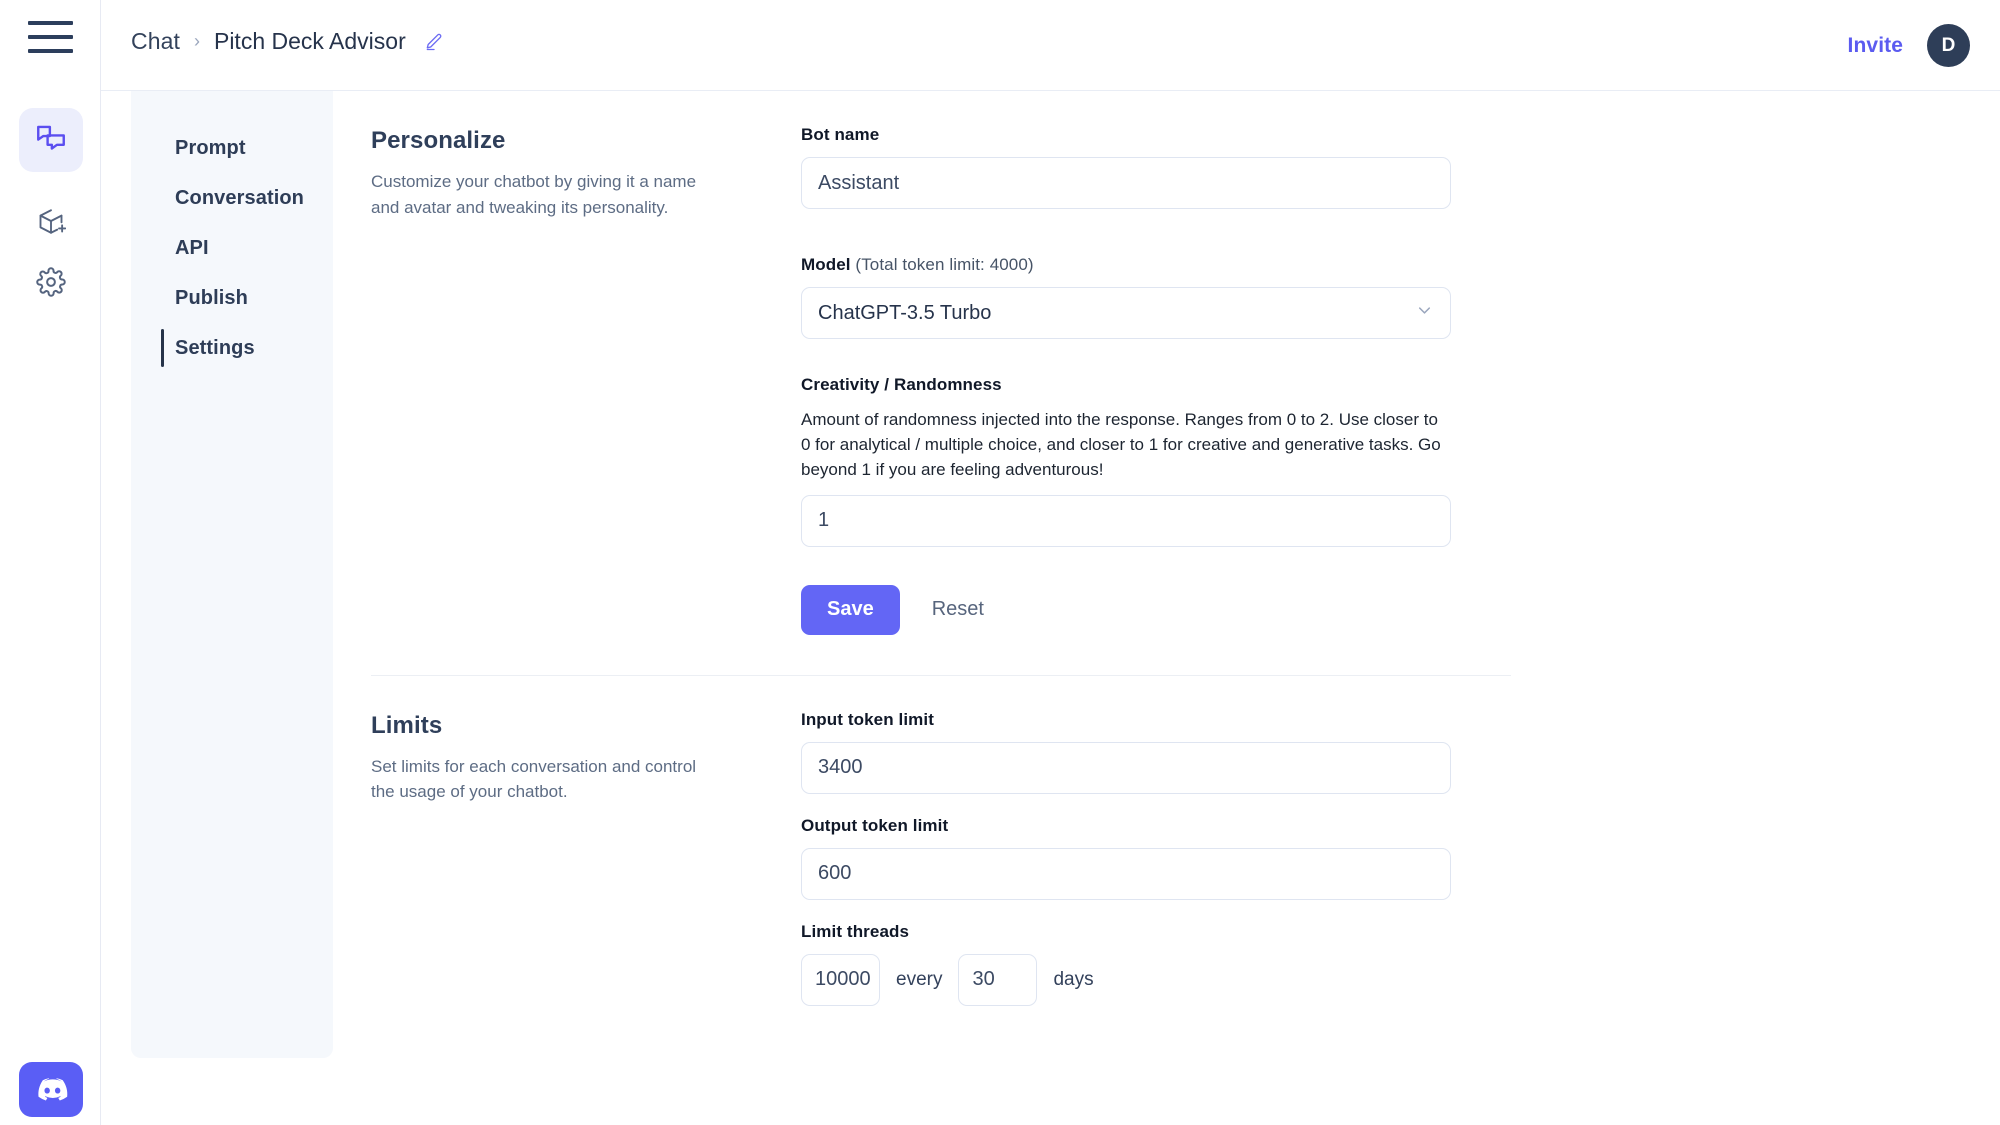 The width and height of the screenshot is (2000, 1125). Describe the element at coordinates (434, 42) in the screenshot. I see `pencil-edit-icon` at that location.